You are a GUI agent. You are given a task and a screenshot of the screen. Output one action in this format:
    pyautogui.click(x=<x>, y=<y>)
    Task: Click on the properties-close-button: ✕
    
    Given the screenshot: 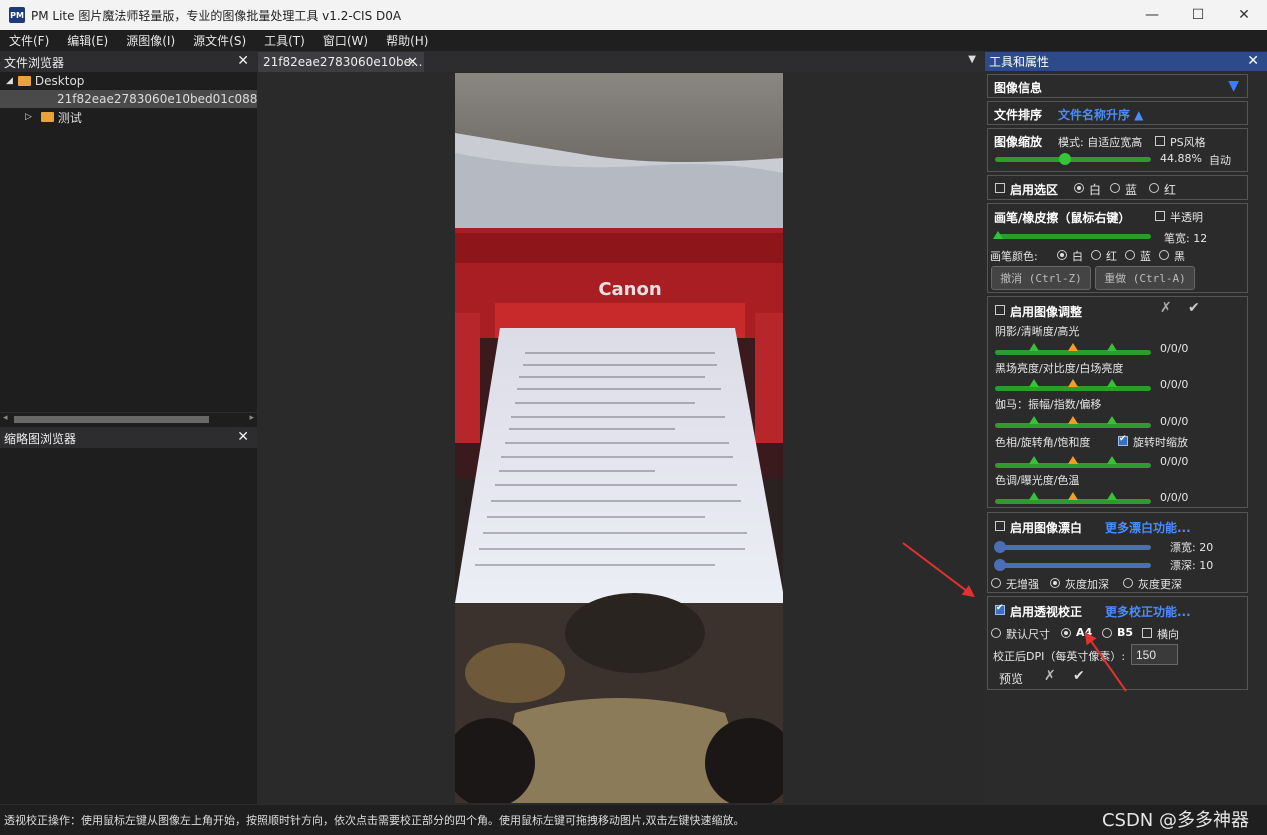 What is the action you would take?
    pyautogui.click(x=1253, y=61)
    